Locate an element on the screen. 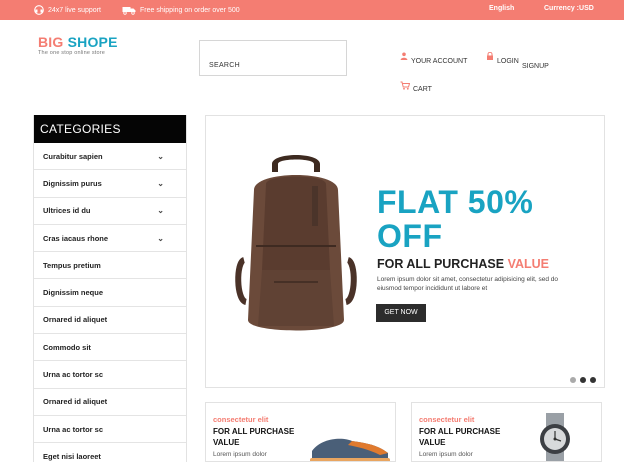 This screenshot has height=462, width=624. signup-label: SIGNUP is located at coordinates (535, 66).